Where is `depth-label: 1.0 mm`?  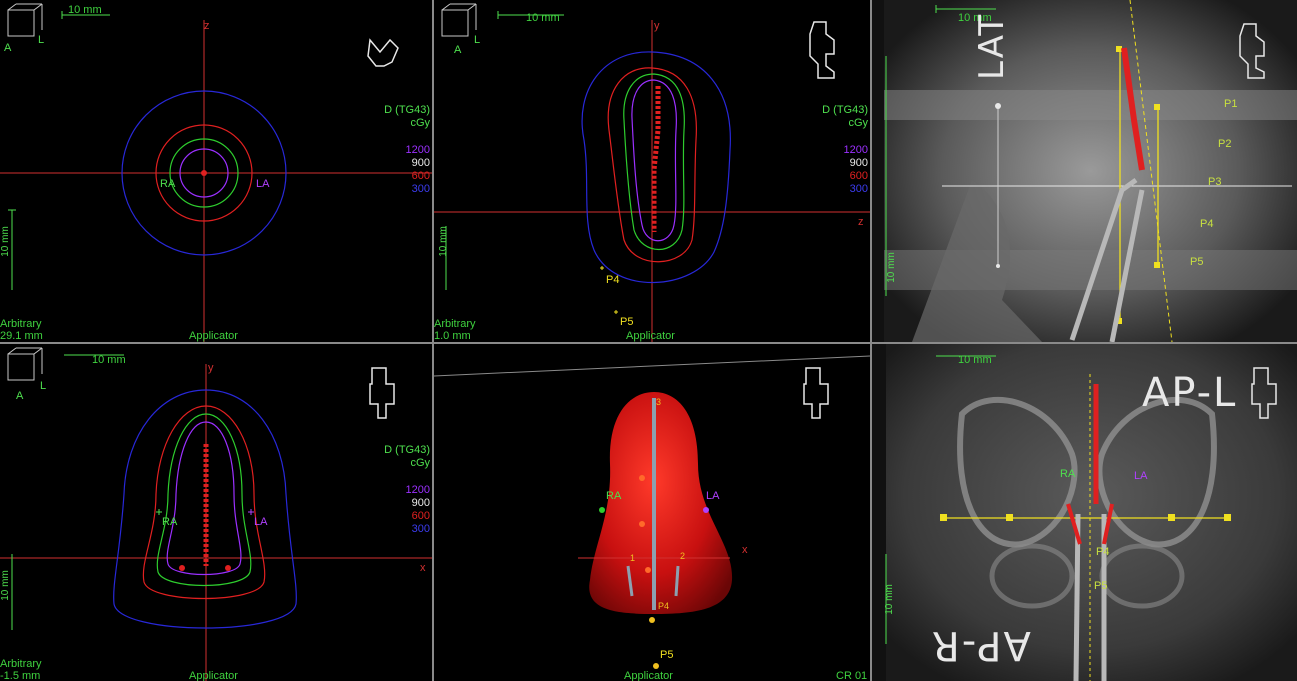 depth-label: 1.0 mm is located at coordinates (452, 336).